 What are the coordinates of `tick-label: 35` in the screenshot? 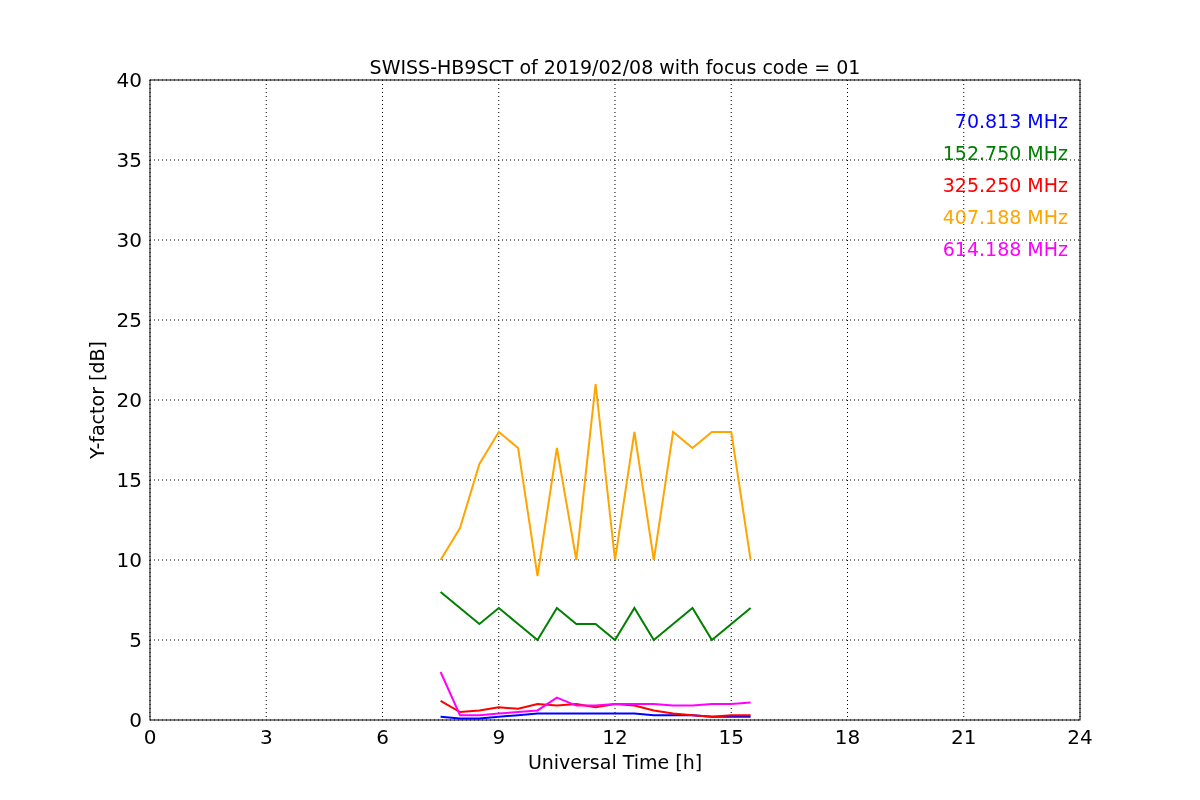 It's located at (129, 160).